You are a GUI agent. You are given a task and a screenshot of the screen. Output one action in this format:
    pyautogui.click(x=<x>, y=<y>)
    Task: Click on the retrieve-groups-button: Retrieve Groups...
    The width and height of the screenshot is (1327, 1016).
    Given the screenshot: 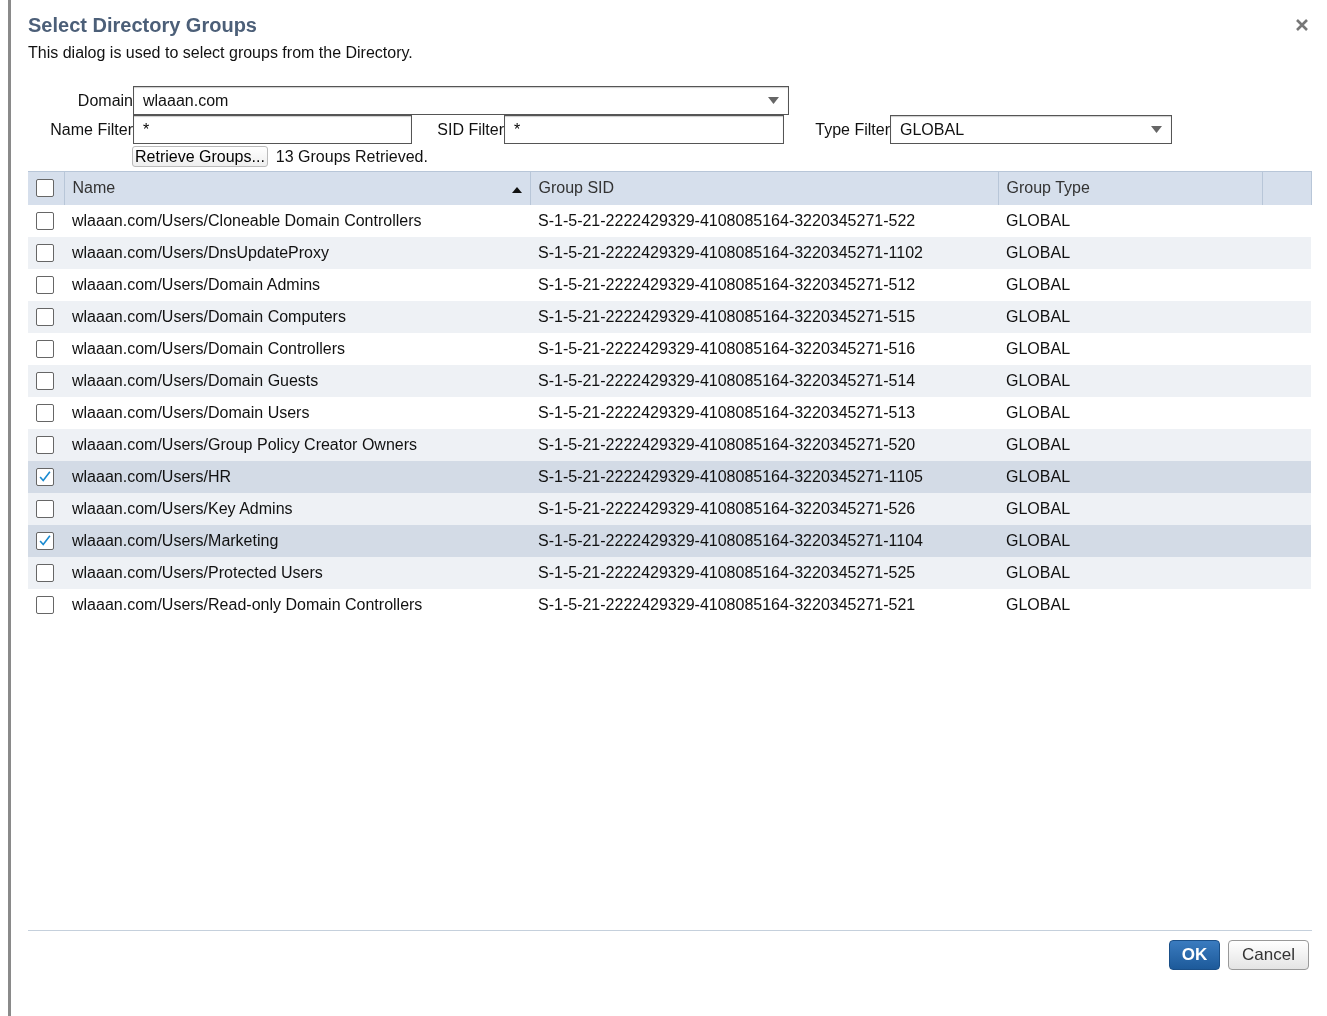 What is the action you would take?
    pyautogui.click(x=200, y=156)
    